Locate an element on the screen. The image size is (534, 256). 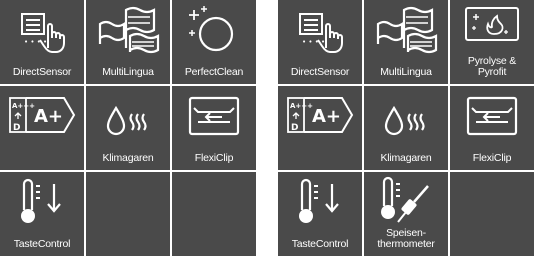
tile-label: PerfectClean is located at coordinates (214, 72).